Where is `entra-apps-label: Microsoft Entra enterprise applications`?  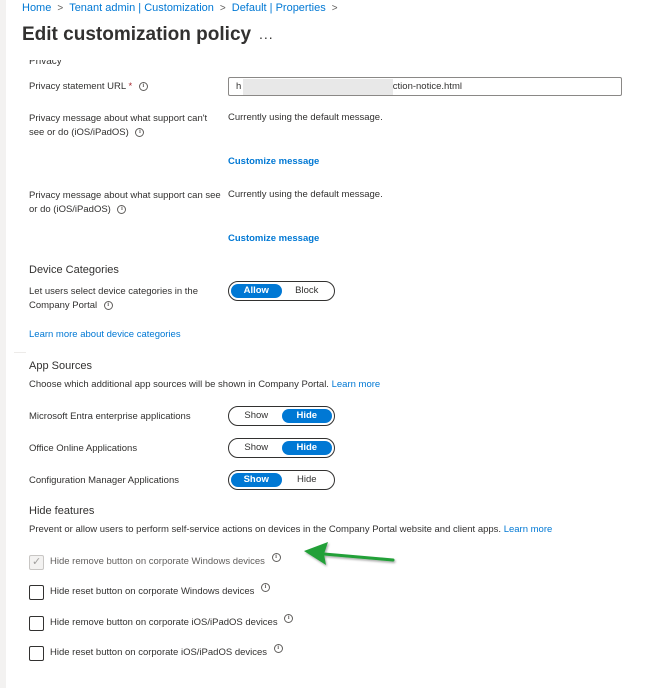
entra-apps-label: Microsoft Entra enterprise applications is located at coordinates (110, 416).